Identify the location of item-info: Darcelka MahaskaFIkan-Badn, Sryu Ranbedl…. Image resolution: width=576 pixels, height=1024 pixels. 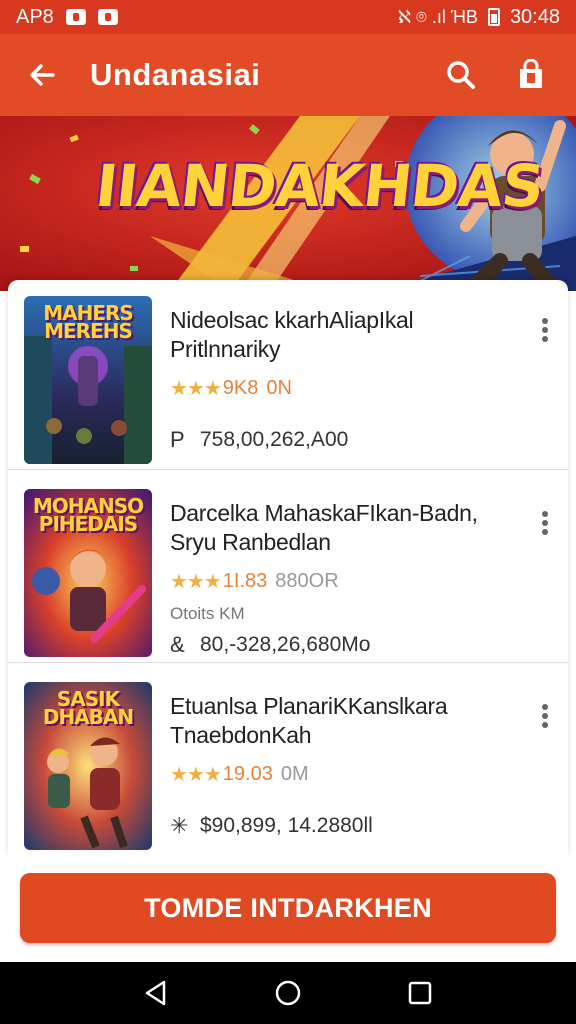
(340, 578).